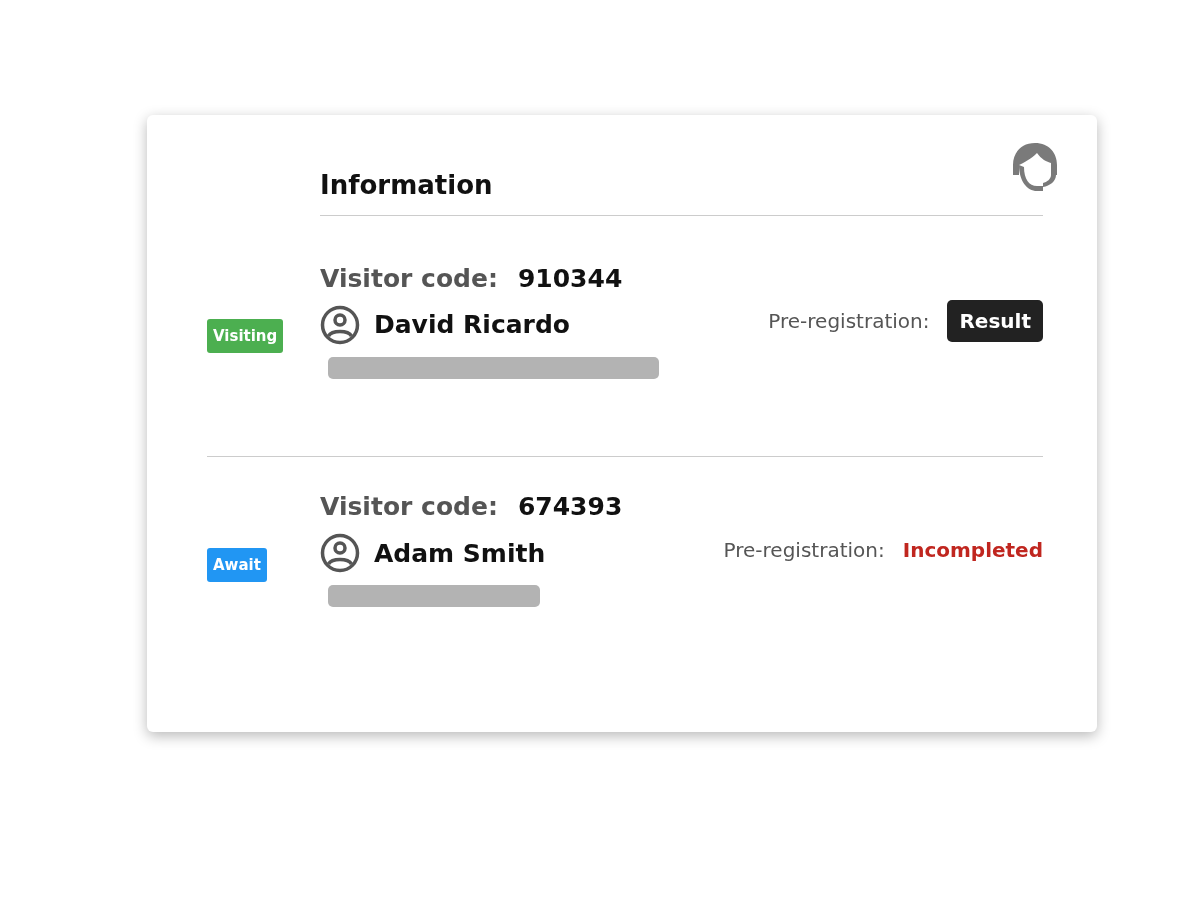 The image size is (1200, 900). Describe the element at coordinates (237, 564) in the screenshot. I see `status-badge: Await` at that location.